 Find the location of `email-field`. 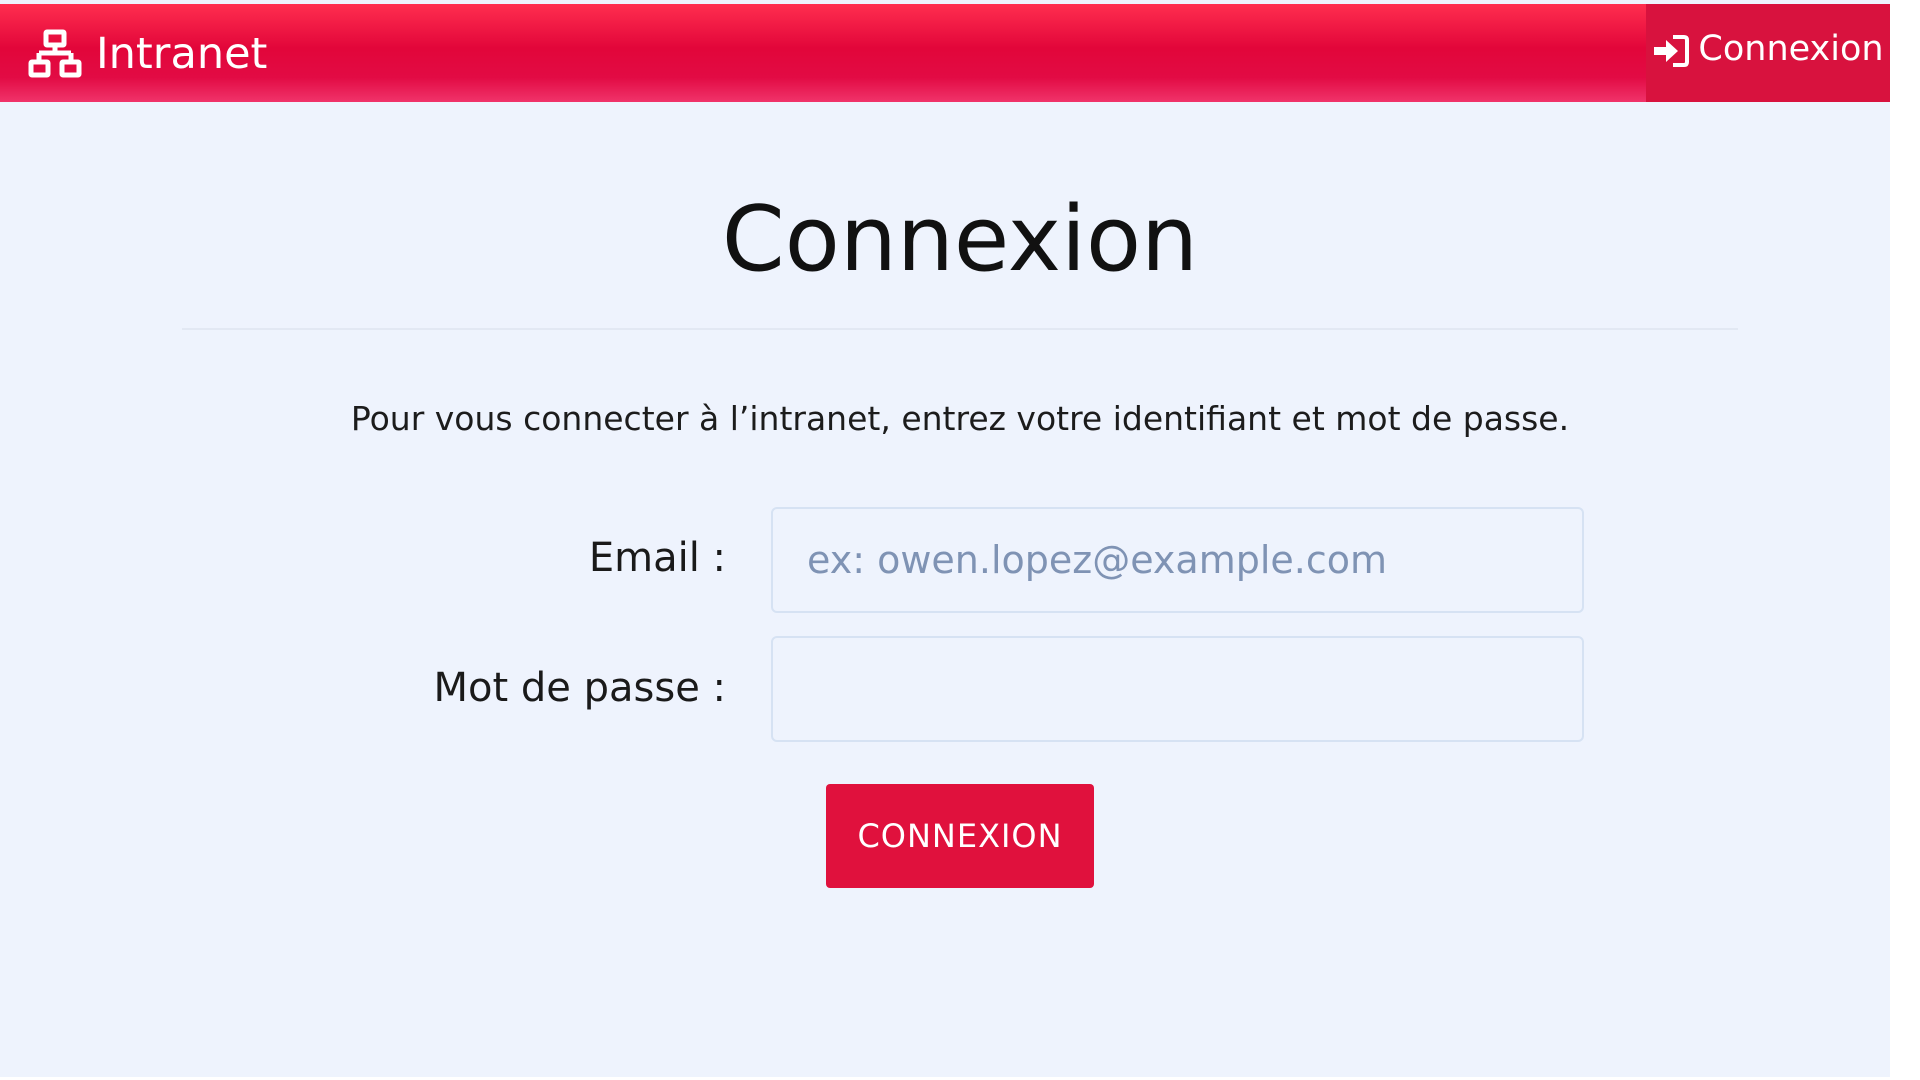

email-field is located at coordinates (1177, 560).